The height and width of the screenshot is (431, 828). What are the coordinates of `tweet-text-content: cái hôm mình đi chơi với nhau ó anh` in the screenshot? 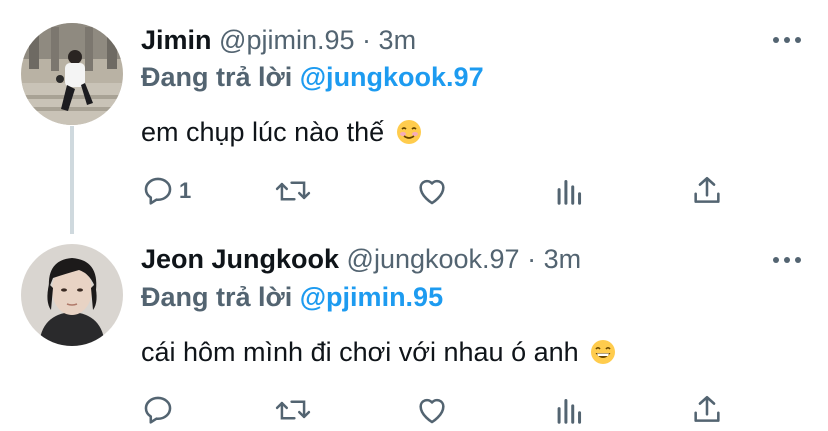 It's located at (360, 352).